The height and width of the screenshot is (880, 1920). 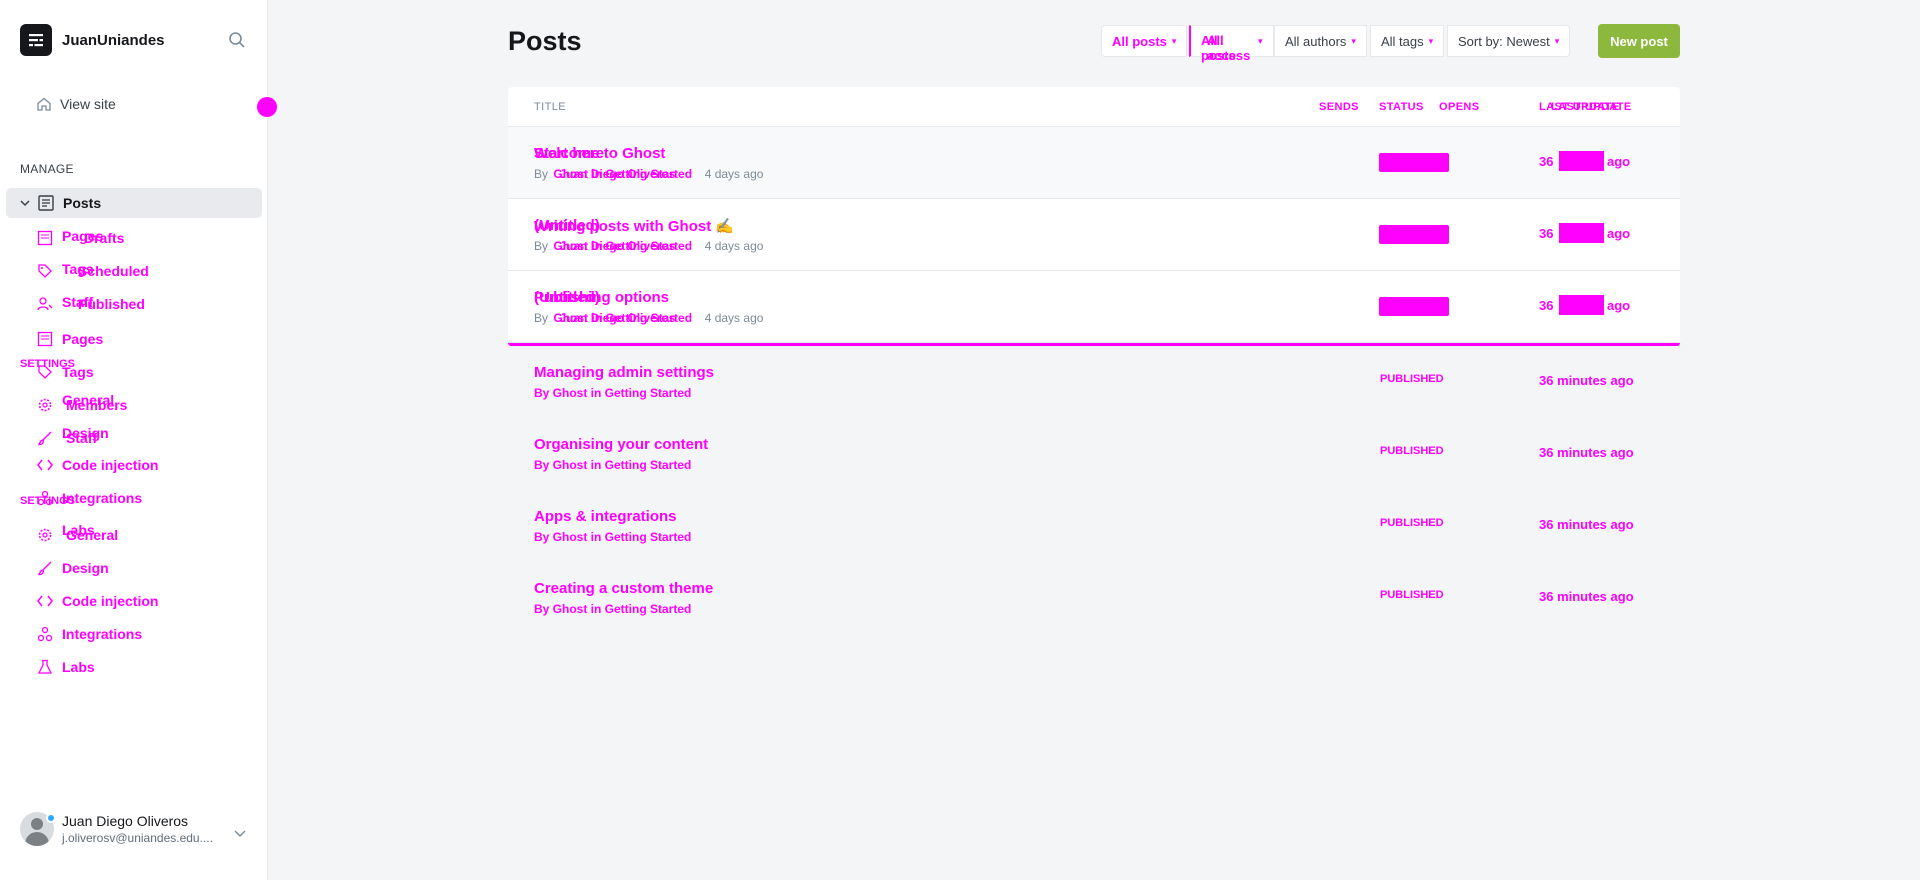 I want to click on filter-access-label-b: All access, so click(x=1229, y=48).